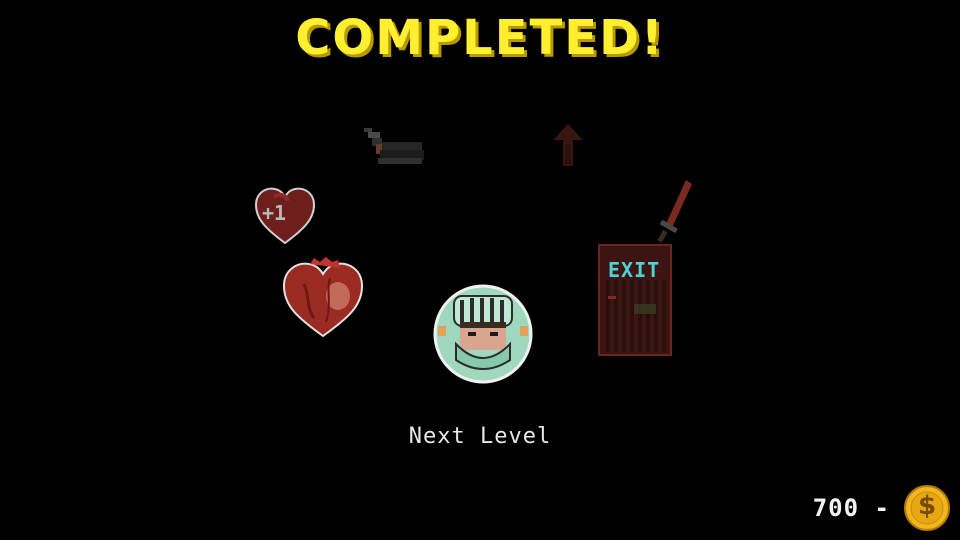 The height and width of the screenshot is (540, 960). What do you see at coordinates (836, 508) in the screenshot?
I see `coin-count: 700` at bounding box center [836, 508].